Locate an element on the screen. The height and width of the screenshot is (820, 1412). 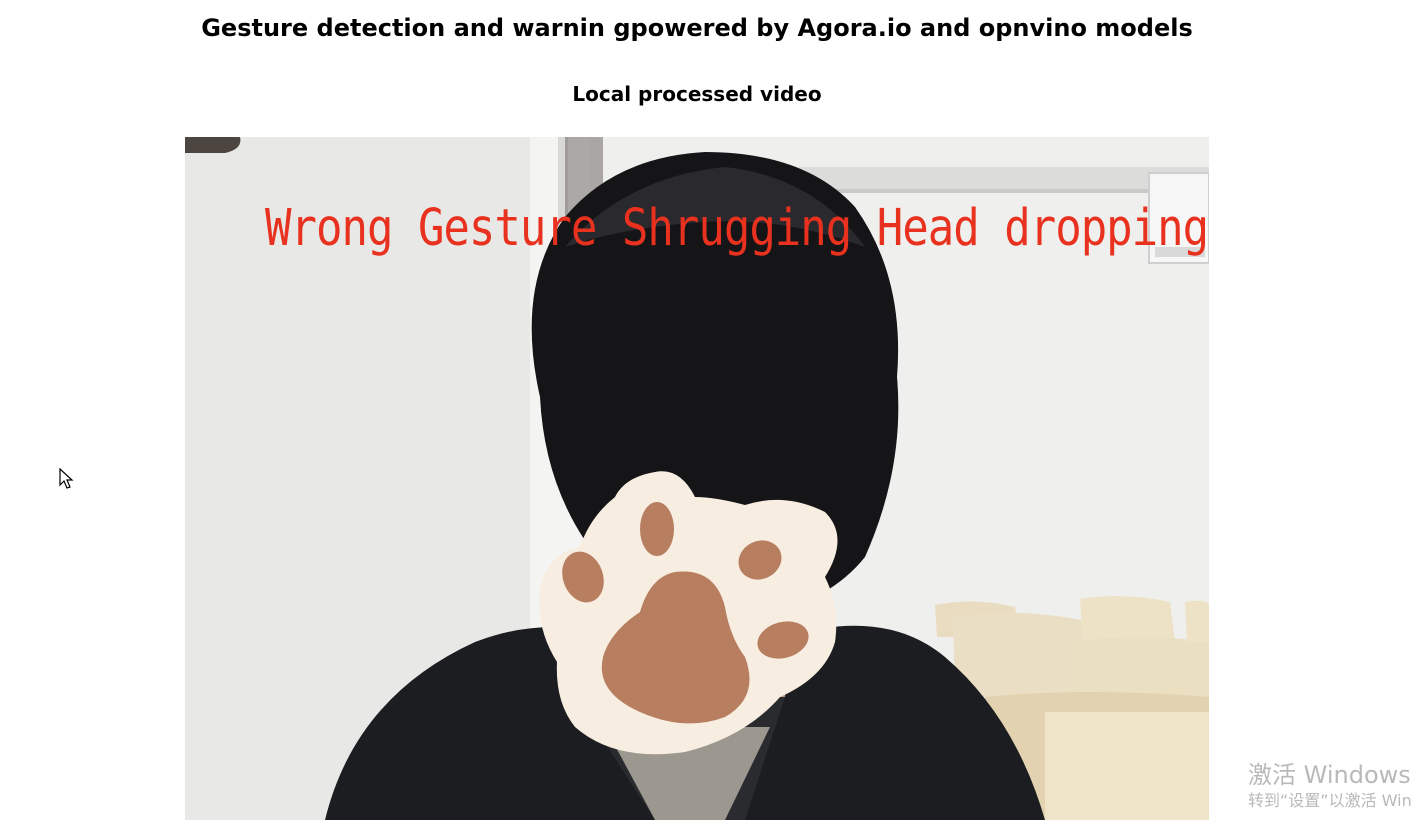
windows-activation-watermark: 激活 Windows 转到“设置”以激活 Windows。 is located at coordinates (1330, 786).